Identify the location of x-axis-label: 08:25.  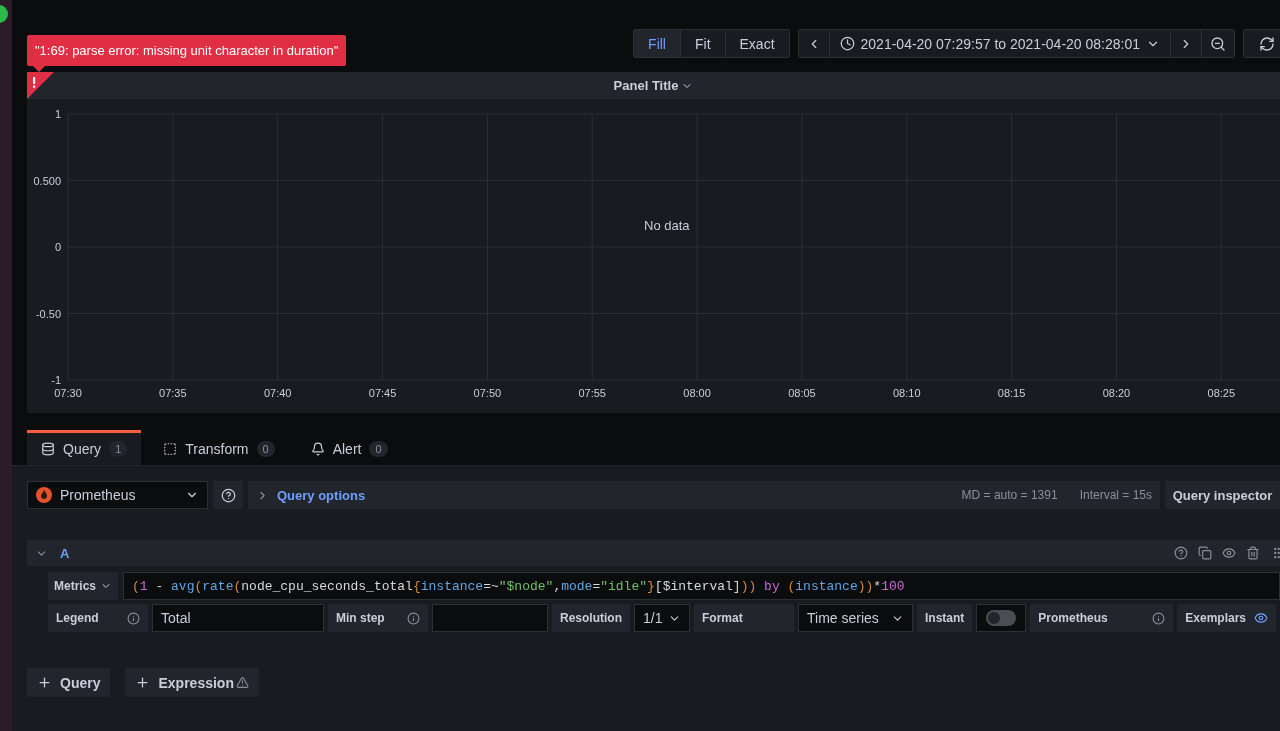
(1221, 393).